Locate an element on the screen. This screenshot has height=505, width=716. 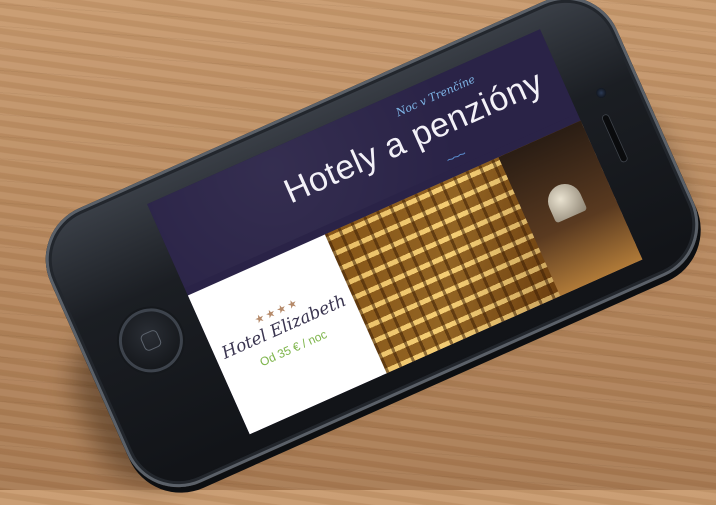
front-camera-icon is located at coordinates (601, 93).